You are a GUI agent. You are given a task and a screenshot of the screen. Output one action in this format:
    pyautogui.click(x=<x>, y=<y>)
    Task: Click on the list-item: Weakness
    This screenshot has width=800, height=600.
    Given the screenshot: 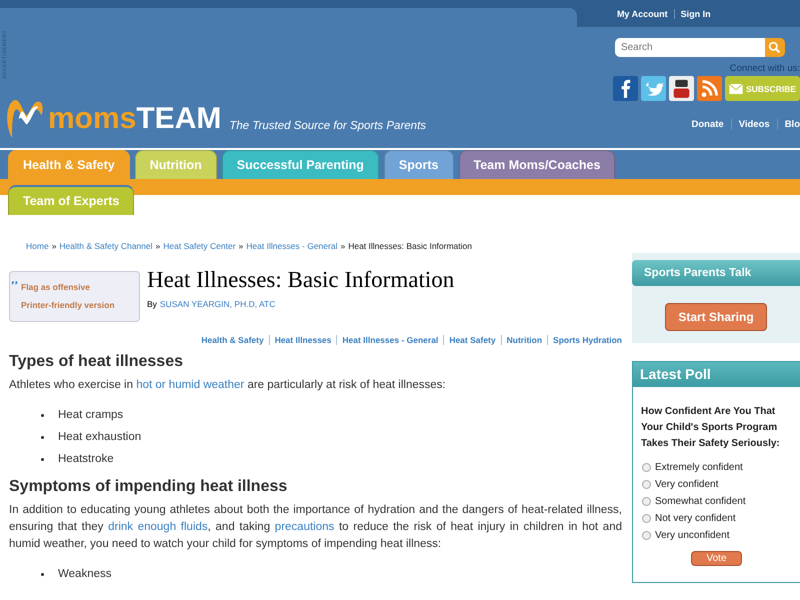 What is the action you would take?
    pyautogui.click(x=85, y=574)
    